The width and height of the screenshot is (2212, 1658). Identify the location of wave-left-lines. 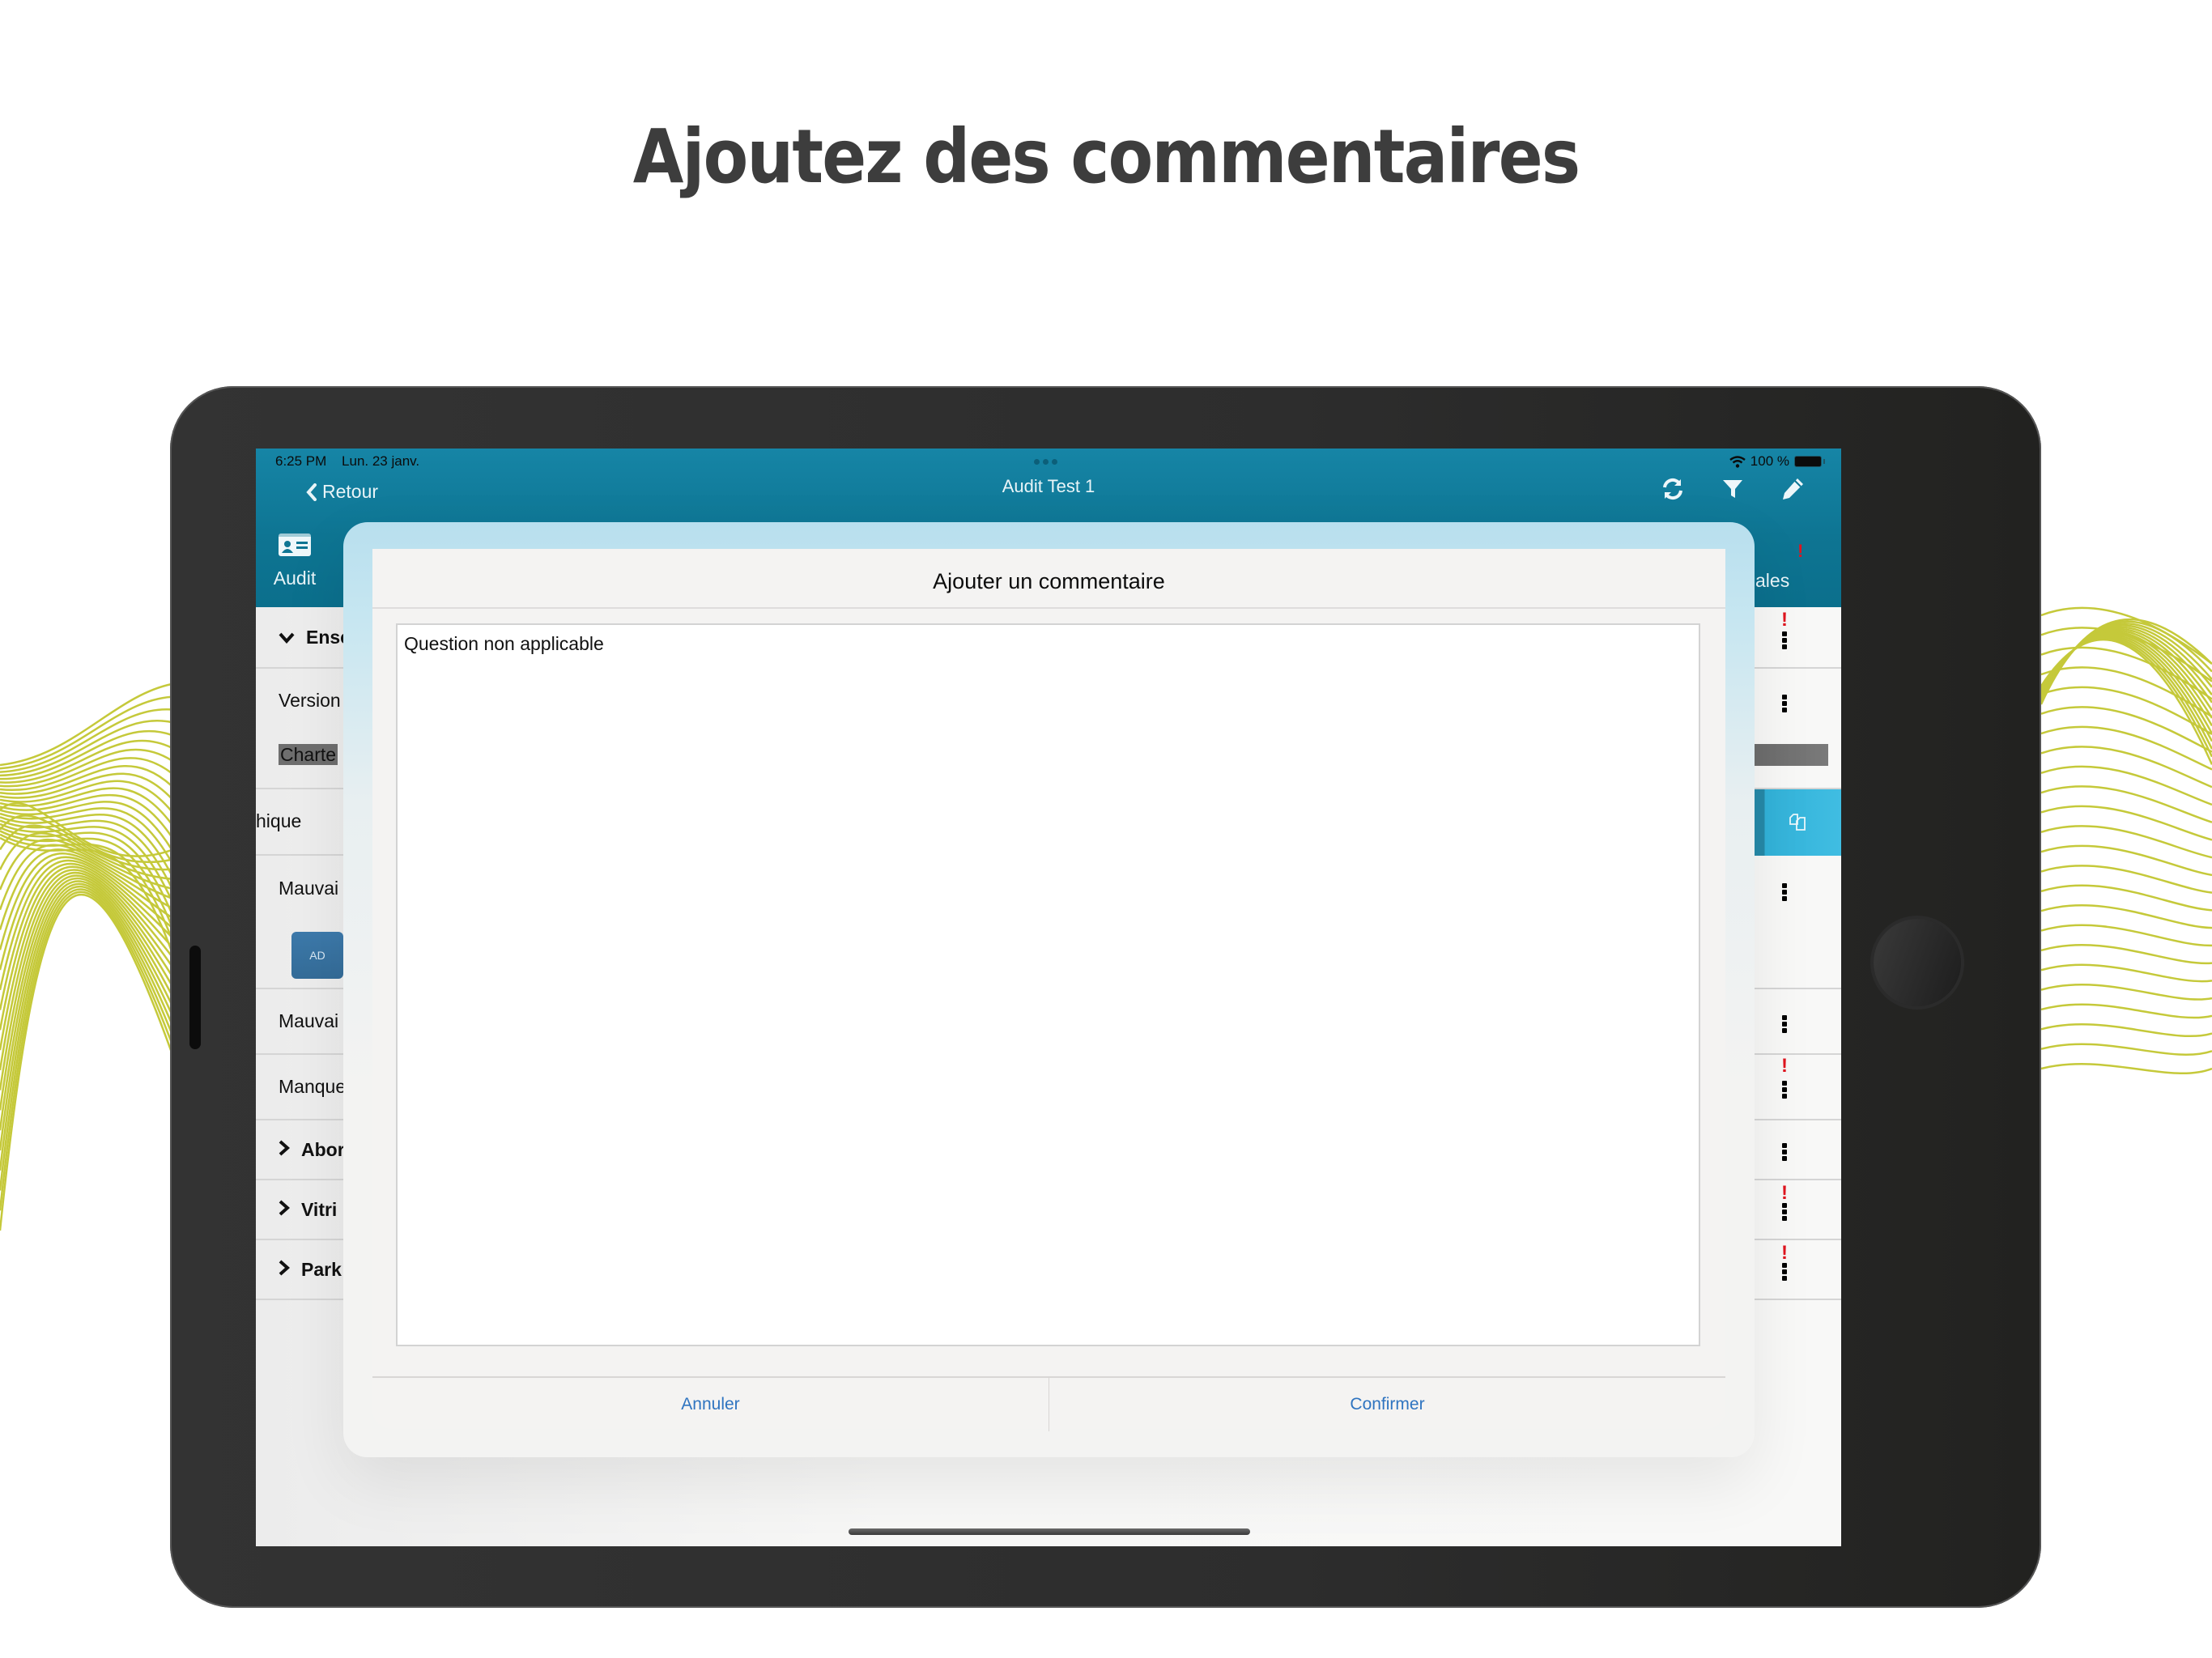
(87, 956).